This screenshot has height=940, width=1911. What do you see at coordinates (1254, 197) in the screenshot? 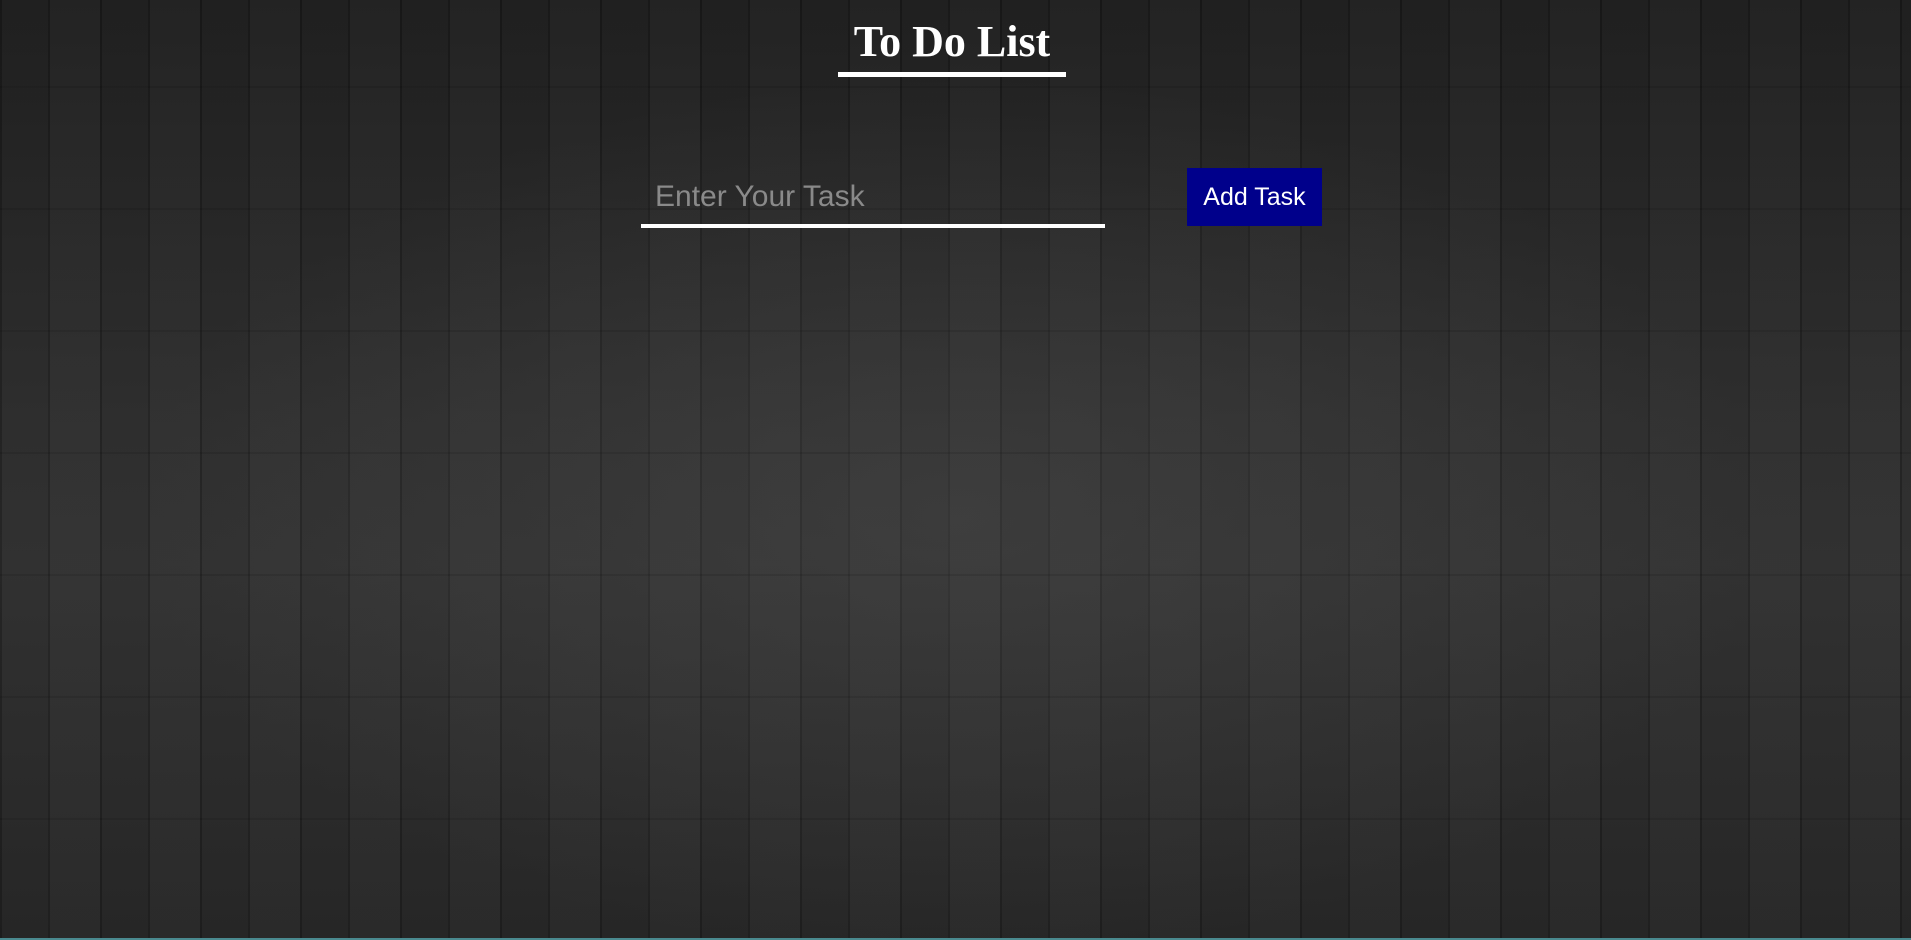
I see `add-task-button: Add Task` at bounding box center [1254, 197].